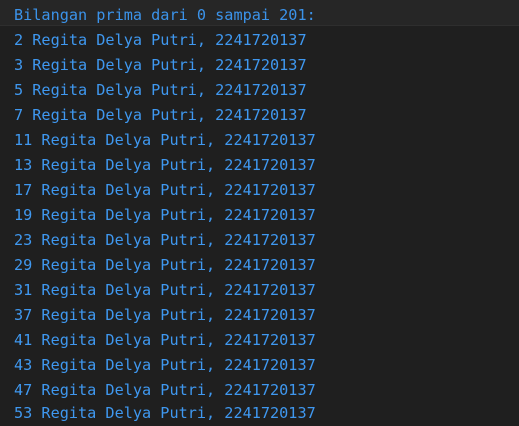 This screenshot has height=426, width=519. Describe the element at coordinates (165, 315) in the screenshot. I see `output-line: 37 Regita Delya Putri, 2241720137` at that location.